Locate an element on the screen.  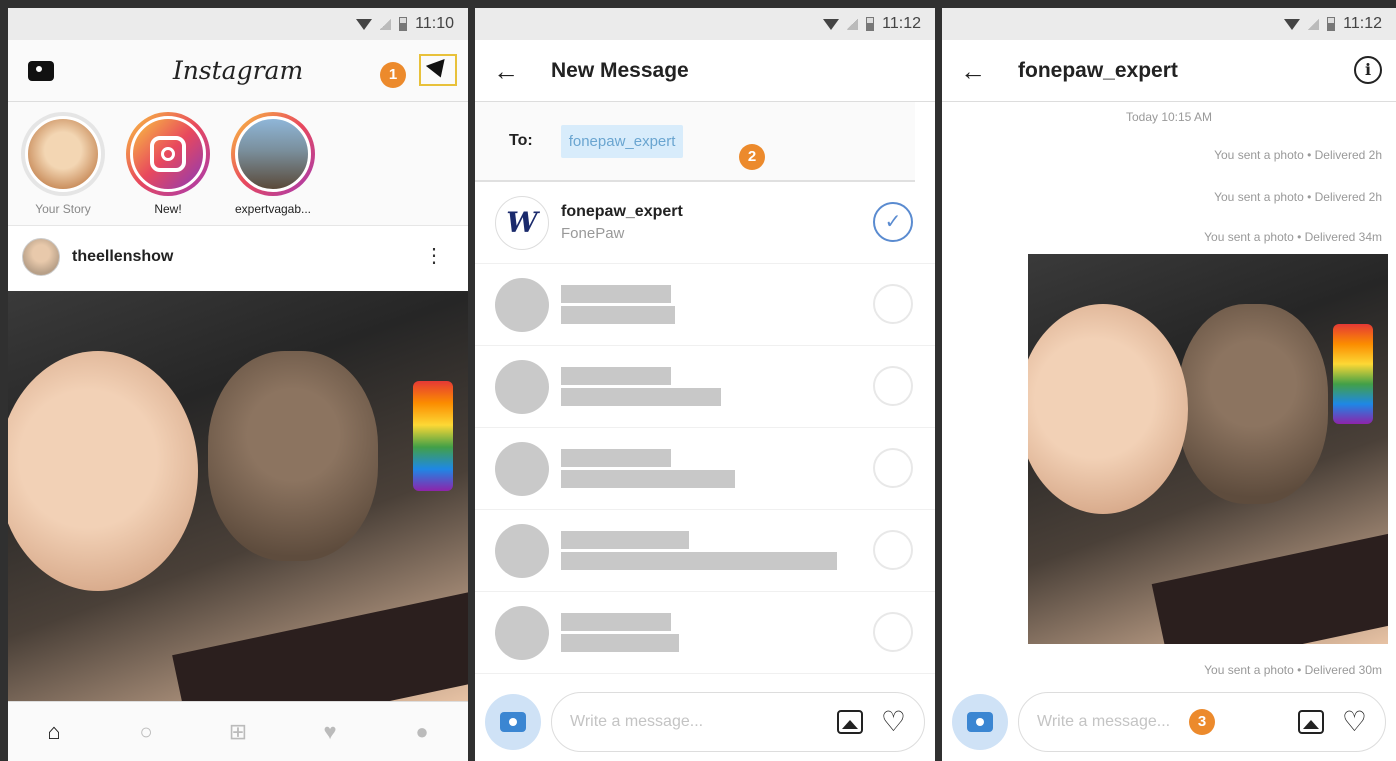
add-icon: ⊞ is located at coordinates (238, 732).